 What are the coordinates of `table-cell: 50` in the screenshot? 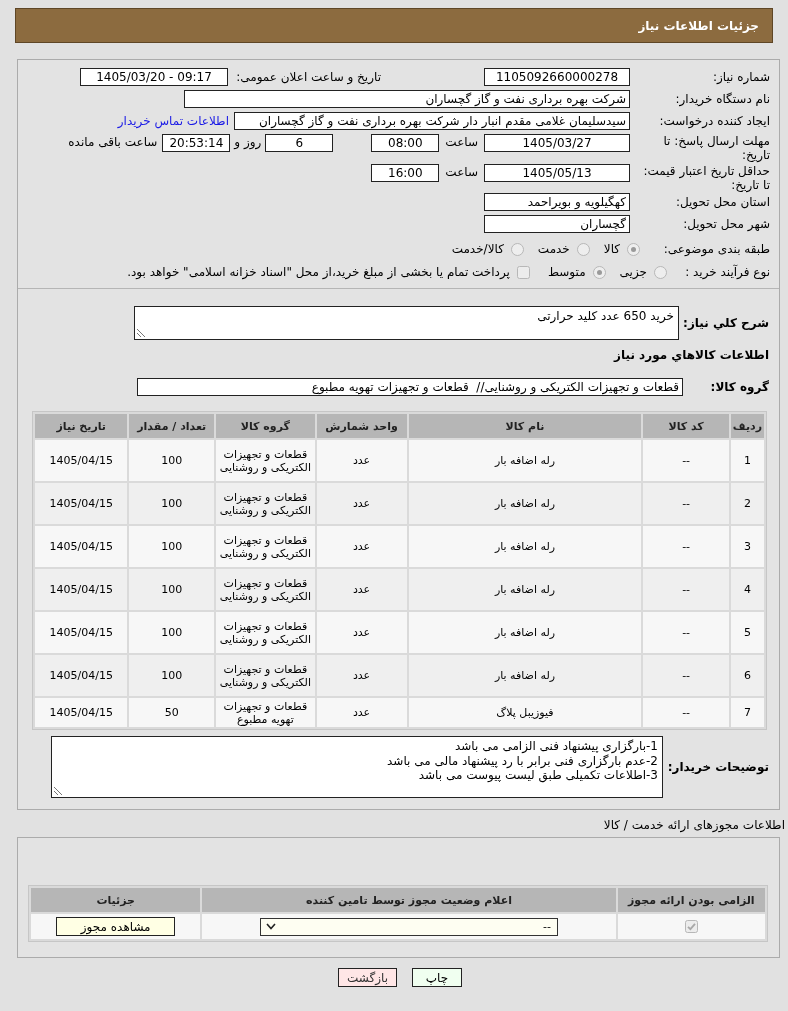 It's located at (172, 712).